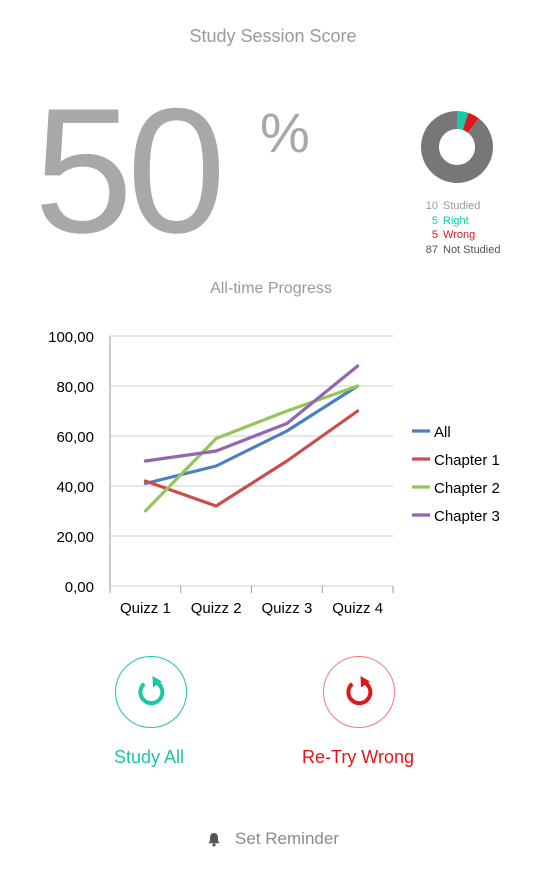  Describe the element at coordinates (287, 839) in the screenshot. I see `set-reminder-label: Set Reminder` at that location.